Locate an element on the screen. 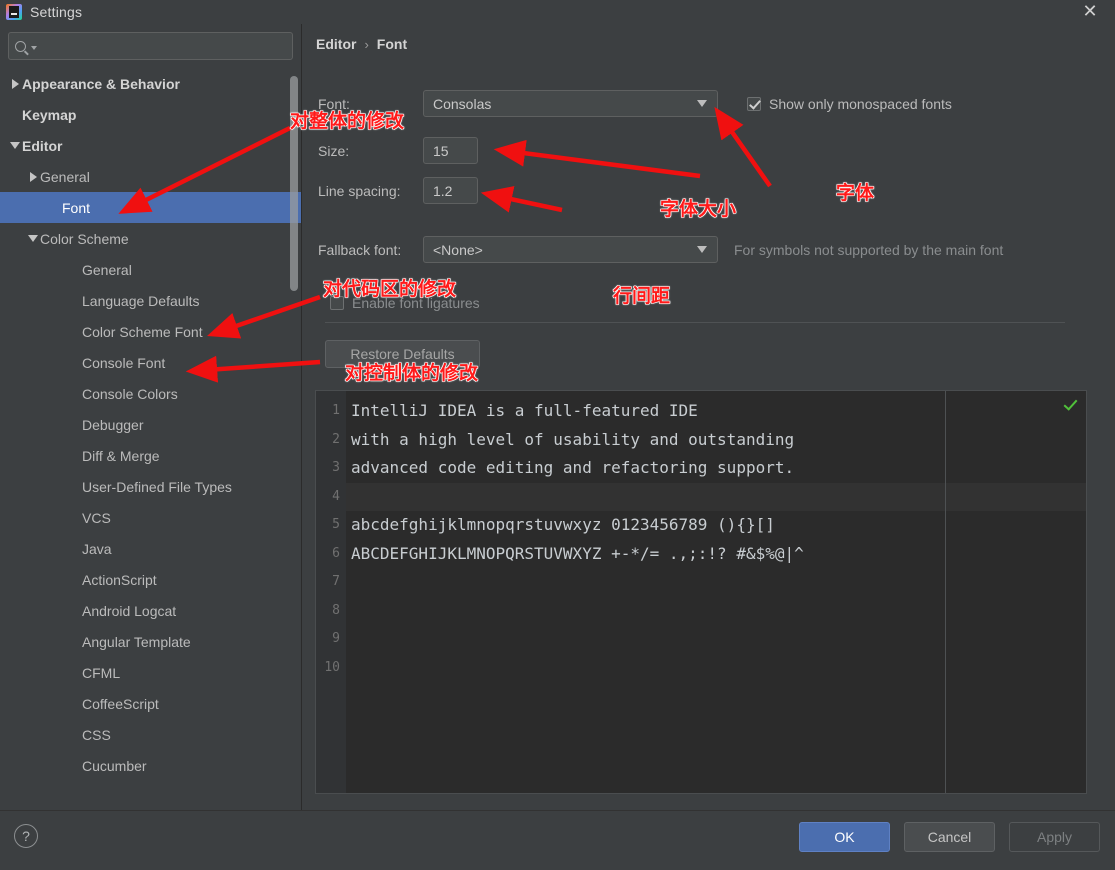 Image resolution: width=1115 pixels, height=870 pixels. sidebar-item-java: Java is located at coordinates (150, 548).